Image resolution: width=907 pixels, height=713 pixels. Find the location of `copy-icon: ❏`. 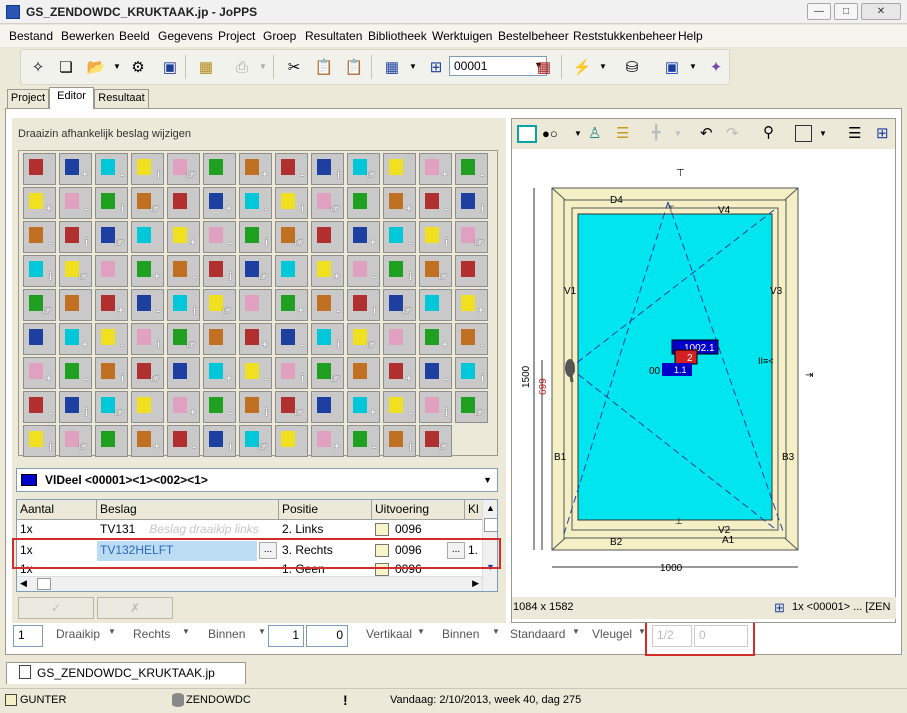

copy-icon: ❏ is located at coordinates (66, 67).